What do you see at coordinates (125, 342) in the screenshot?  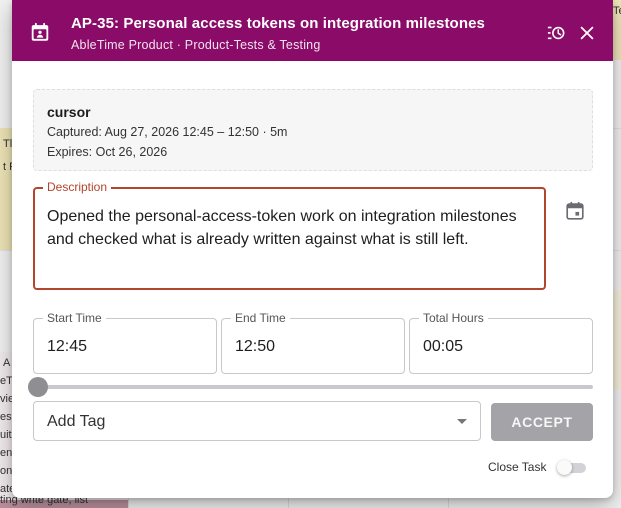 I see `start-time-field: Start Time 12:45` at bounding box center [125, 342].